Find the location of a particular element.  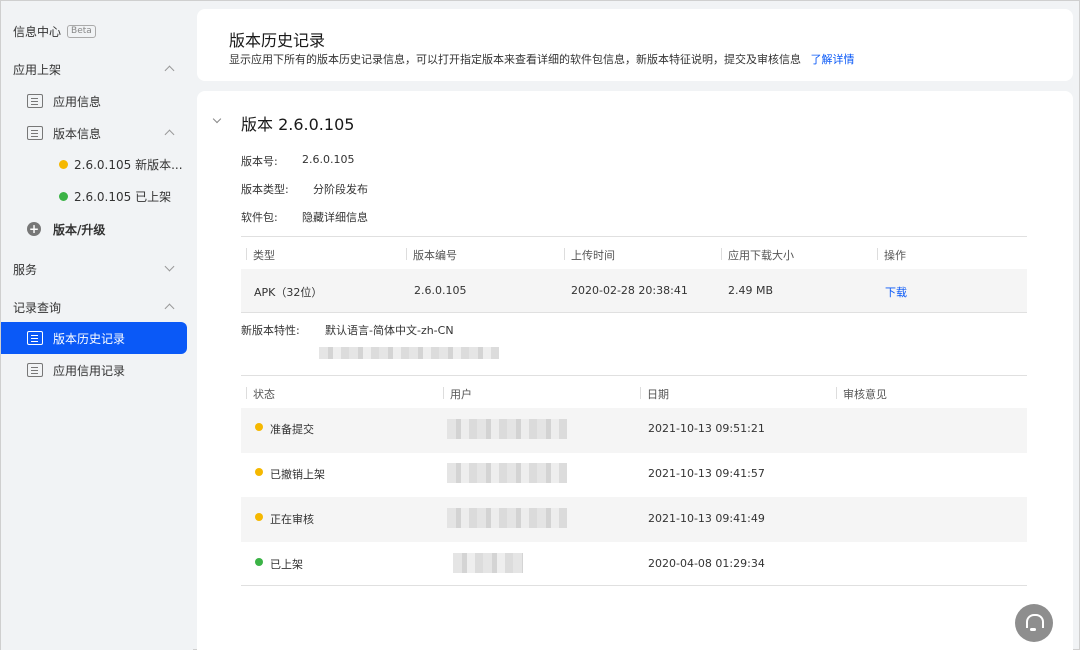

table-row: 正在审核 2021-10-13 09:41:49 is located at coordinates (634, 519).